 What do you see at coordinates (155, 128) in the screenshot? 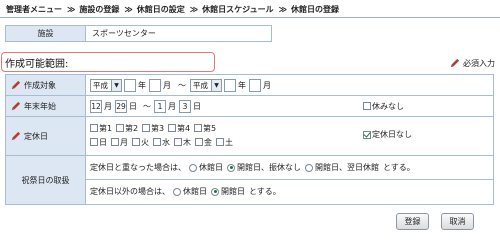
I see `week-3-option: 第3` at bounding box center [155, 128].